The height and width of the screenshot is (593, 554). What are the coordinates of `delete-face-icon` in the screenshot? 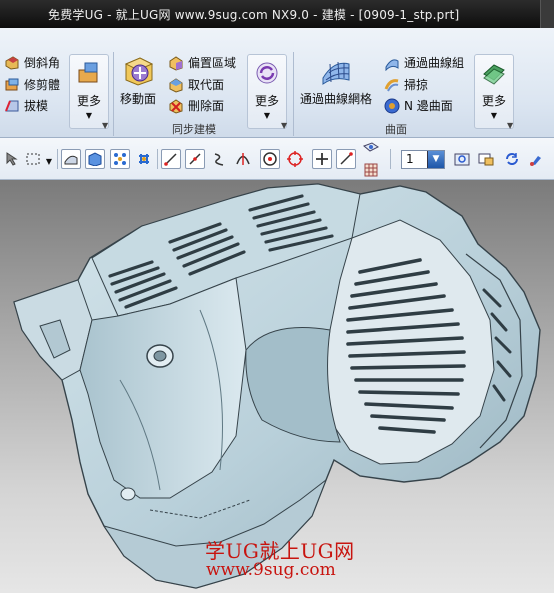 It's located at (176, 106).